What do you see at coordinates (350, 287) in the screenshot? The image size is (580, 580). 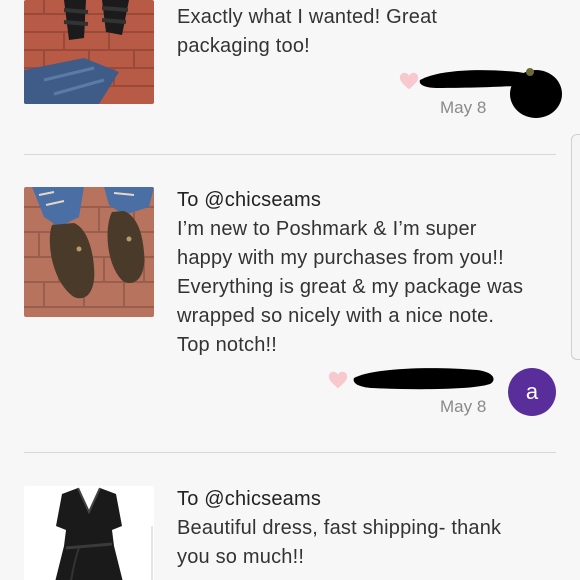 I see `review-2-line-3: Everything is great & my package was` at bounding box center [350, 287].